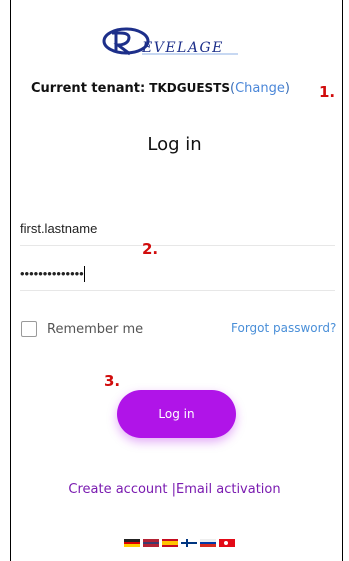  What do you see at coordinates (327, 92) in the screenshot?
I see `annotation-1: 1.` at bounding box center [327, 92].